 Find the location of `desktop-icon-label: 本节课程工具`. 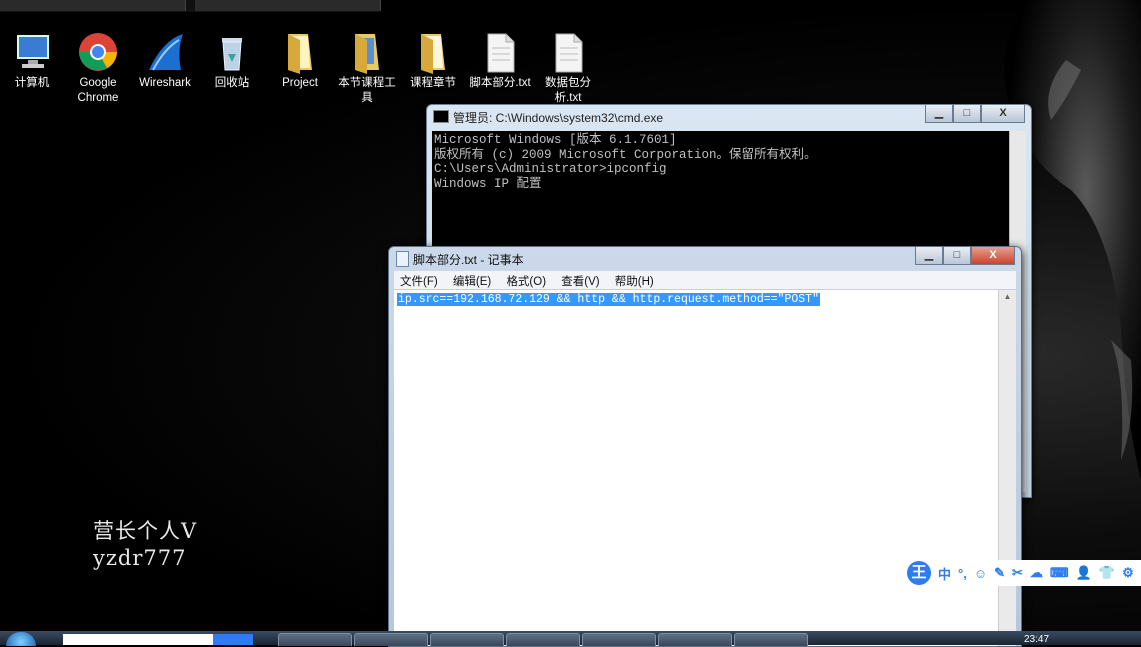

desktop-icon-label: 本节课程工具 is located at coordinates (367, 90).